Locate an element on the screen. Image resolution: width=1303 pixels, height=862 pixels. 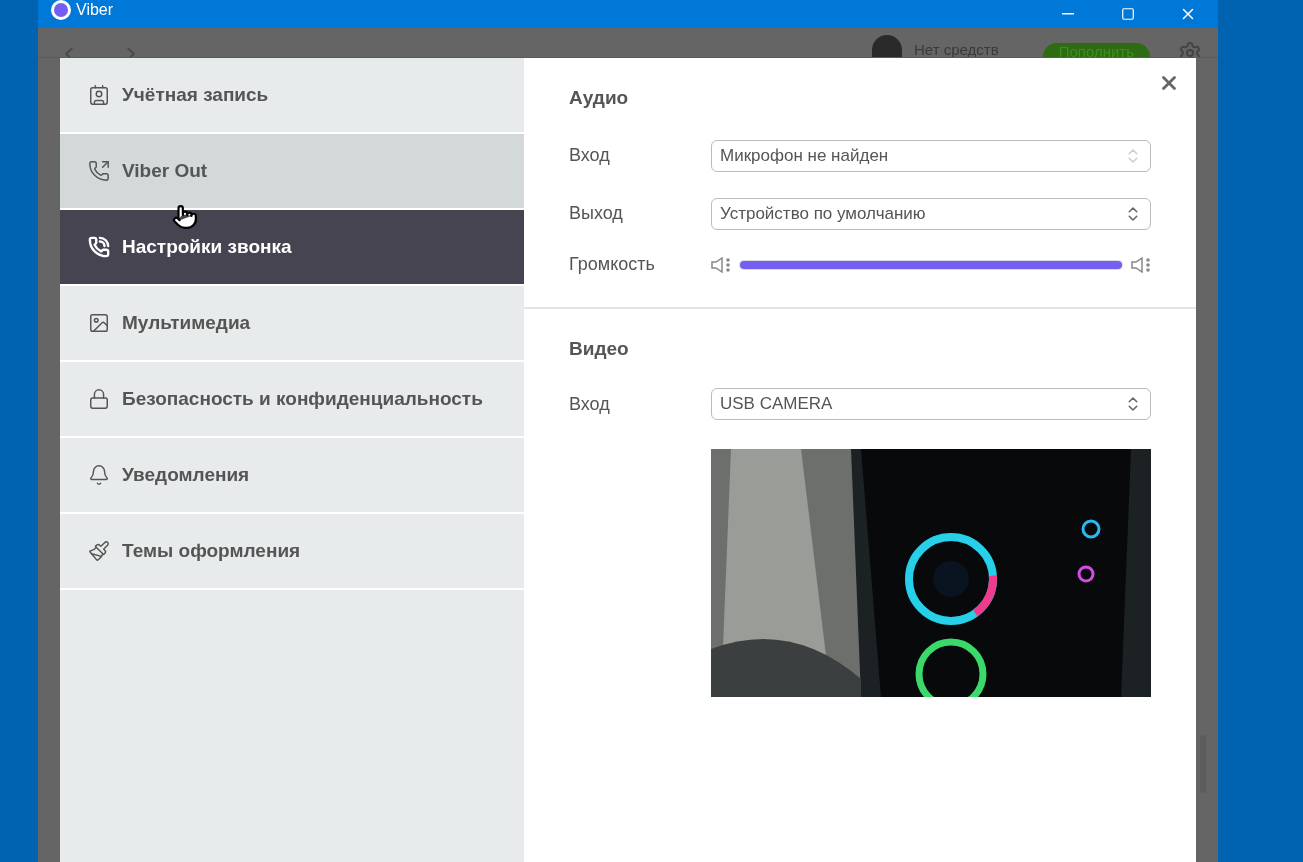
camera-select: USB CAMERA is located at coordinates (931, 404).